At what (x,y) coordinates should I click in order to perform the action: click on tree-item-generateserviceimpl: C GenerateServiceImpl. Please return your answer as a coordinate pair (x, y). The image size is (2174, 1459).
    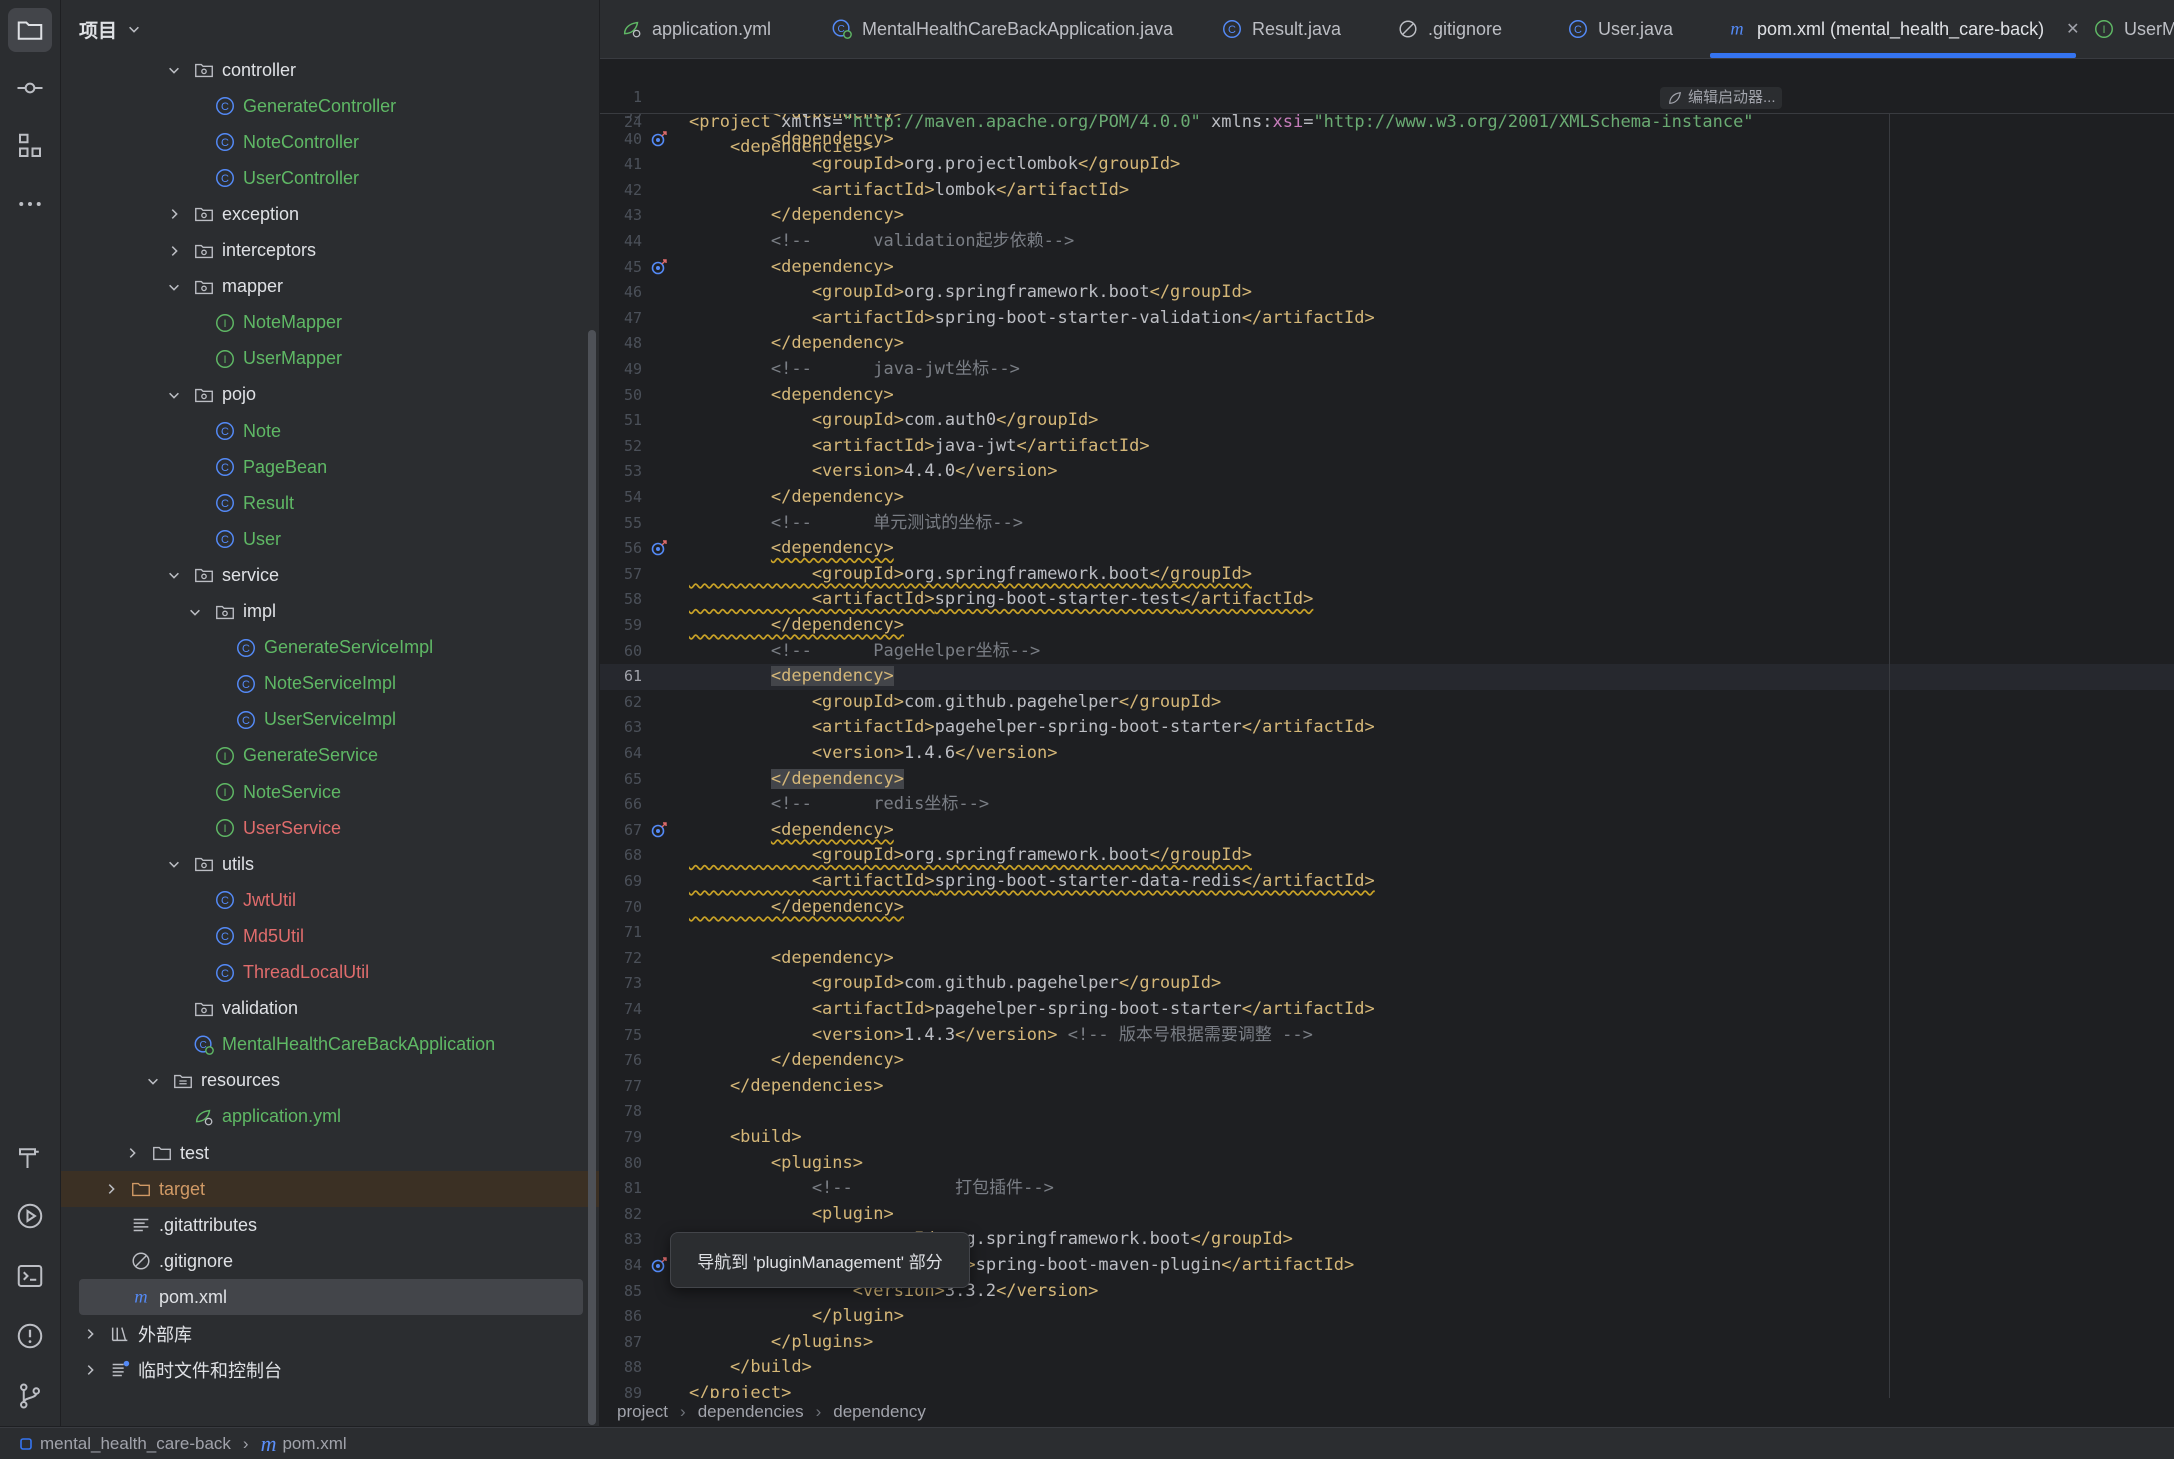
    Looking at the image, I should click on (330, 648).